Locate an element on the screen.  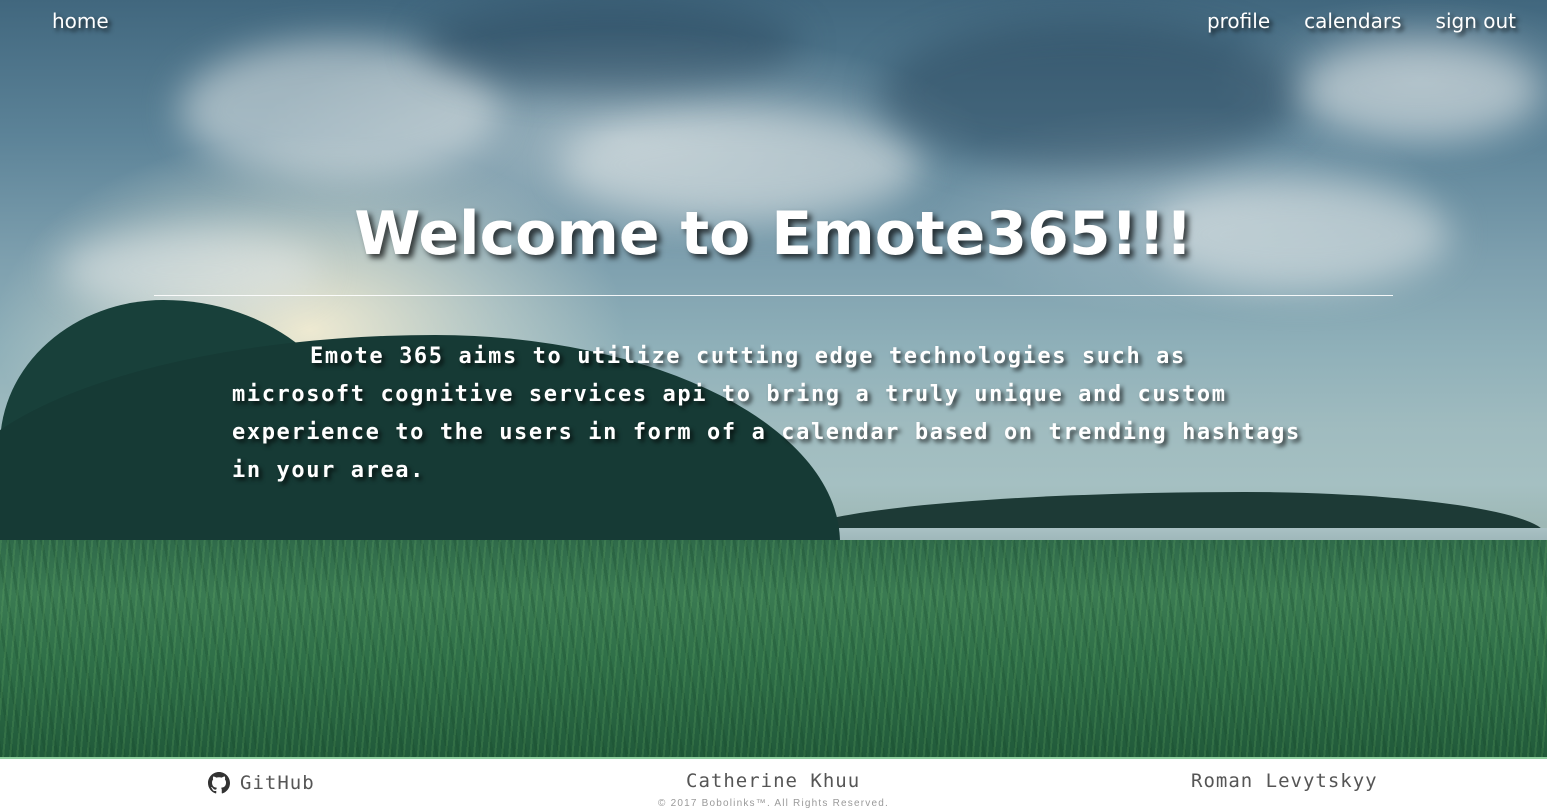
copyright-text: © 2017 Bobolinks™. All Rights Reserved. is located at coordinates (773, 803).